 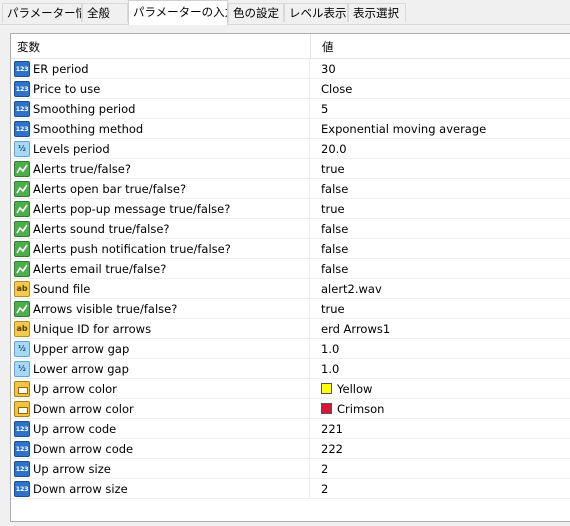 What do you see at coordinates (316, 12) in the screenshot?
I see `tab-levels: レベル表示` at bounding box center [316, 12].